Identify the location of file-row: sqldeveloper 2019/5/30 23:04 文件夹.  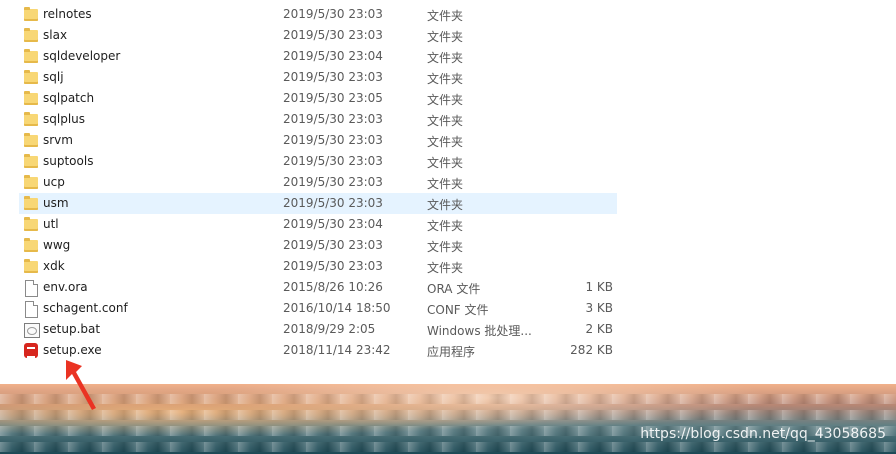
(318, 56).